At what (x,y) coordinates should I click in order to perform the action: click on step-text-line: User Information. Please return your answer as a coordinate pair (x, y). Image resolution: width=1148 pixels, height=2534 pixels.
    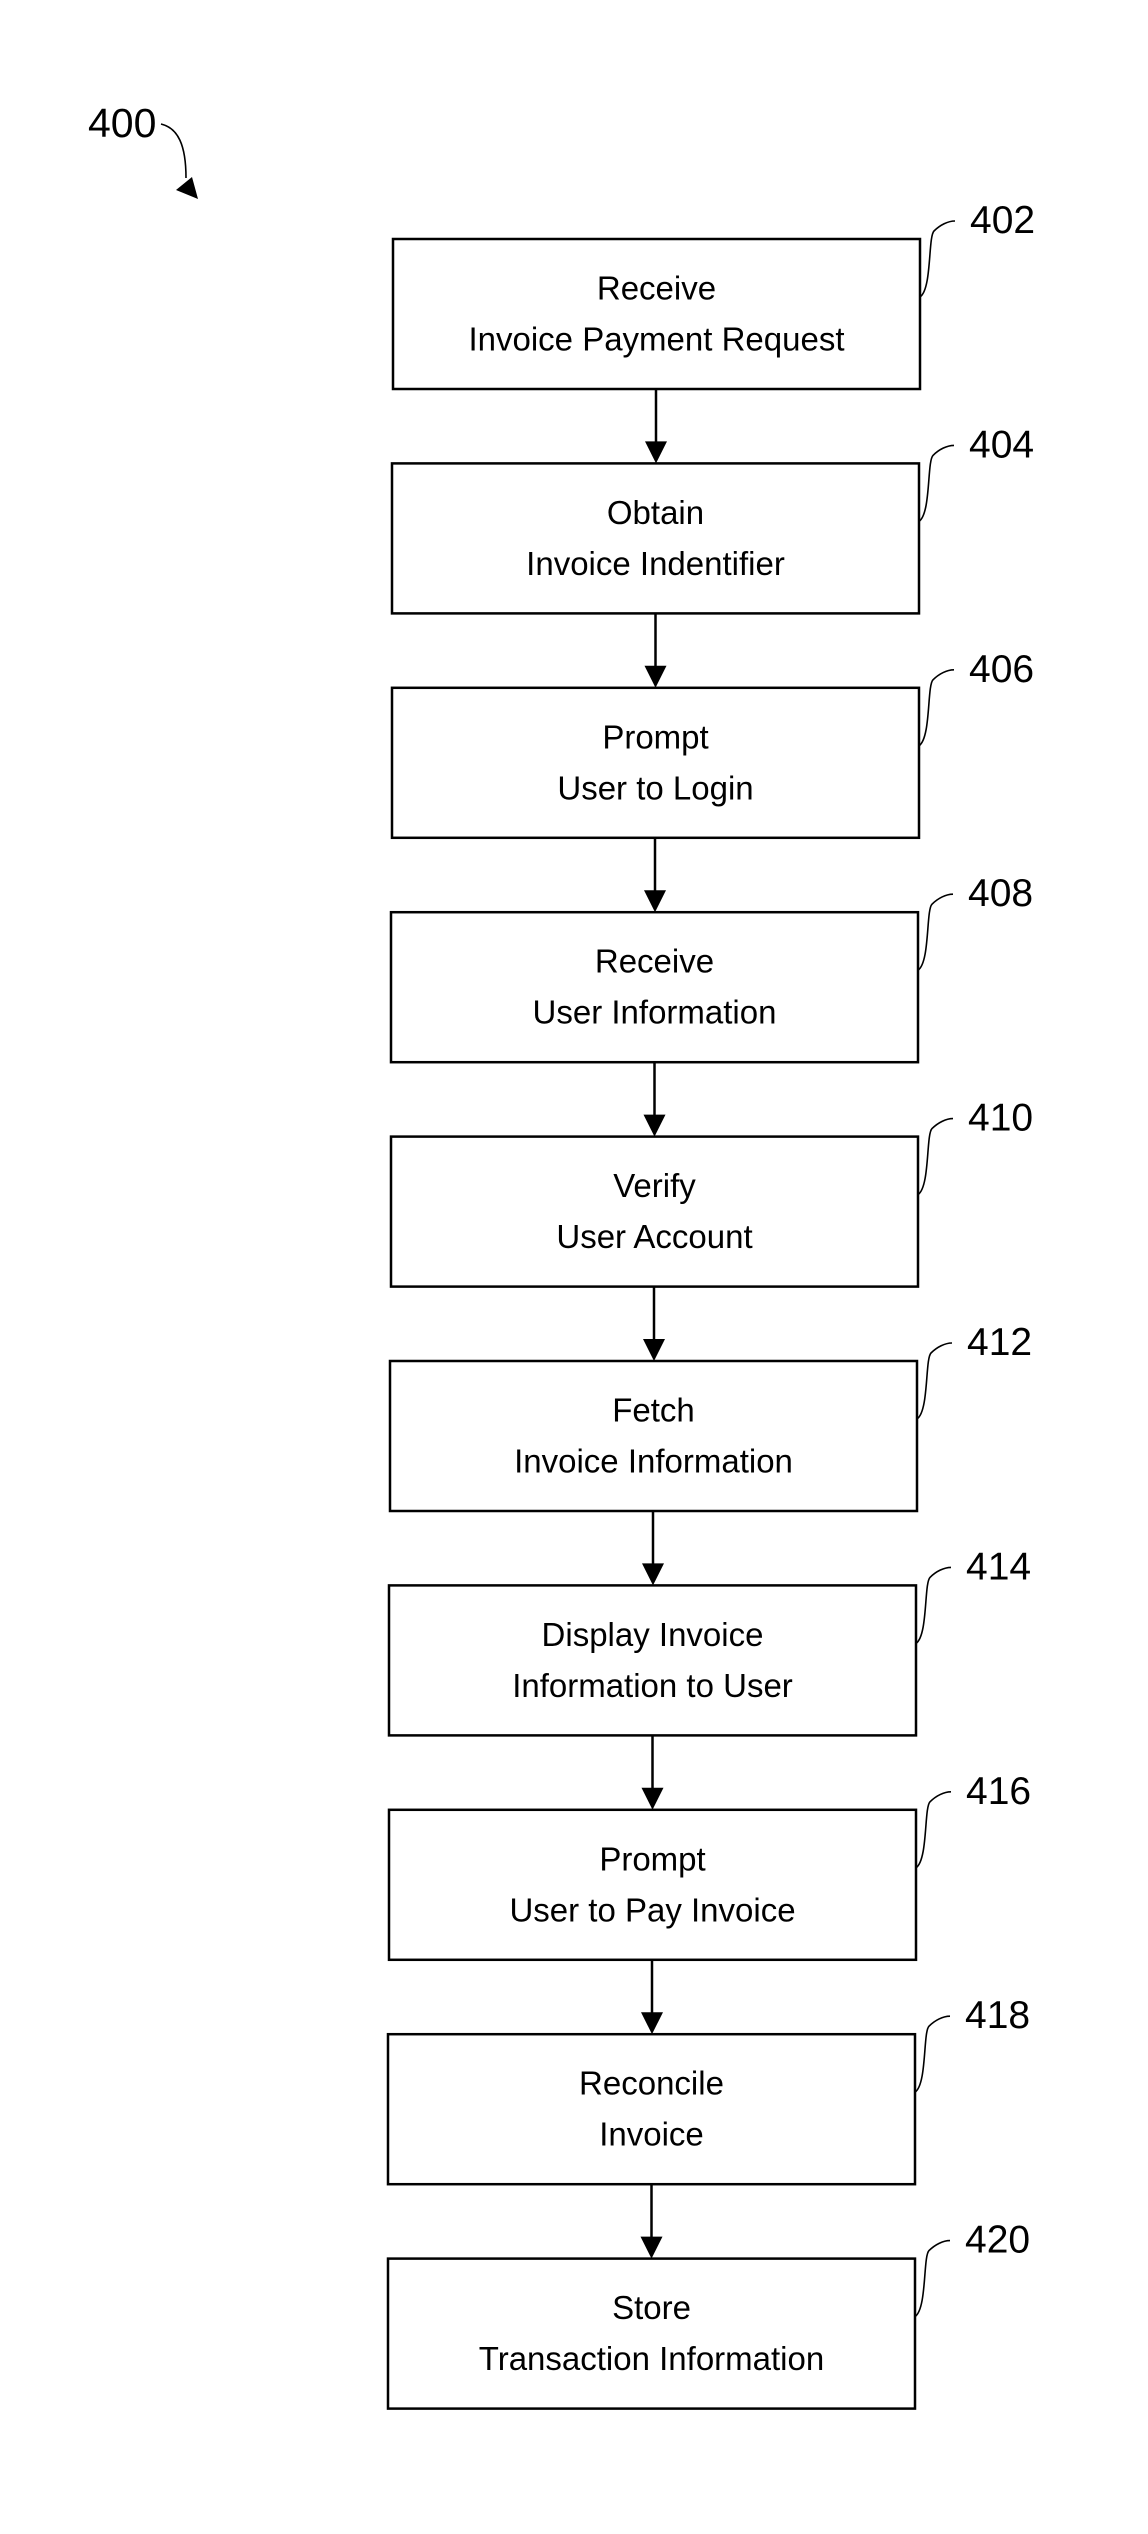
    Looking at the image, I should click on (655, 1012).